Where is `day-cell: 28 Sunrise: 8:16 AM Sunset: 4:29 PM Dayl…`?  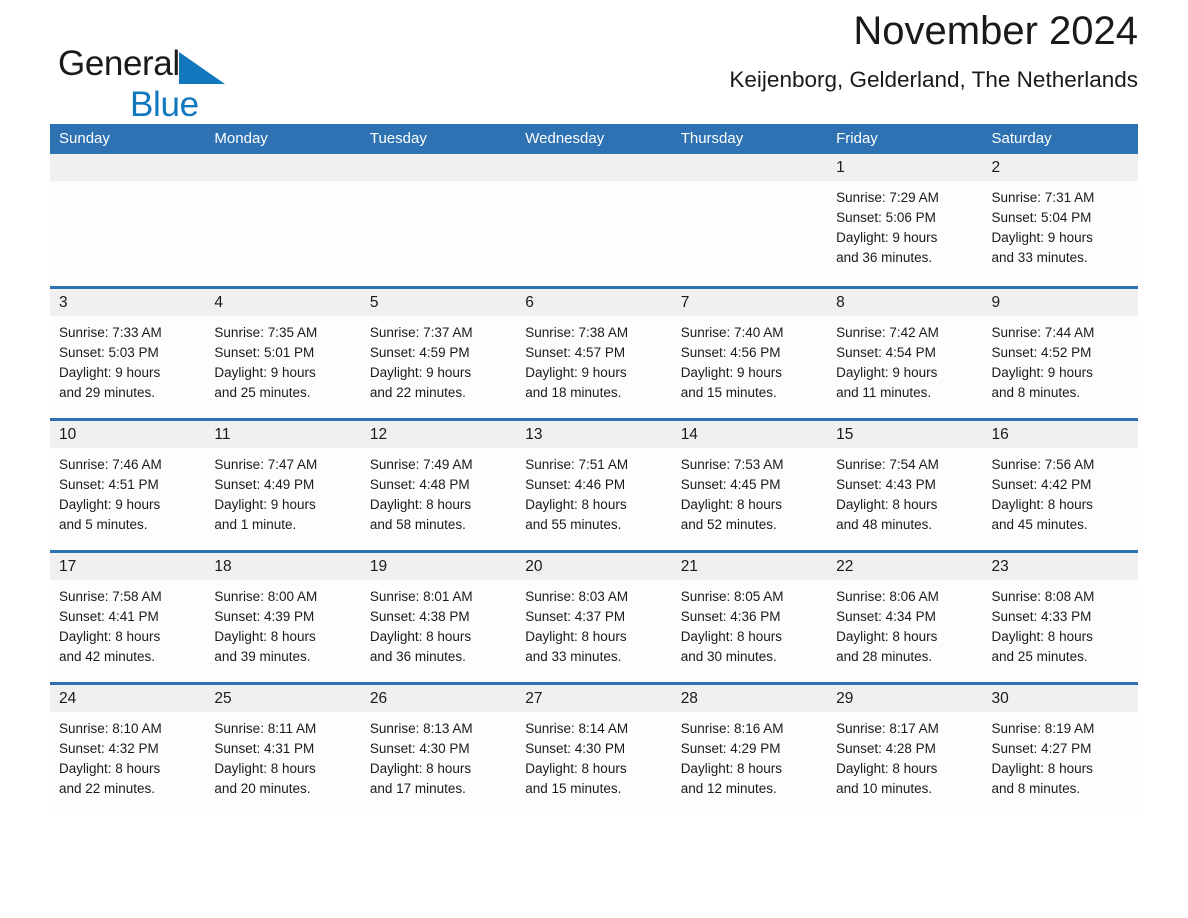
day-cell: 28 Sunrise: 8:16 AM Sunset: 4:29 PM Dayl… is located at coordinates (749, 749).